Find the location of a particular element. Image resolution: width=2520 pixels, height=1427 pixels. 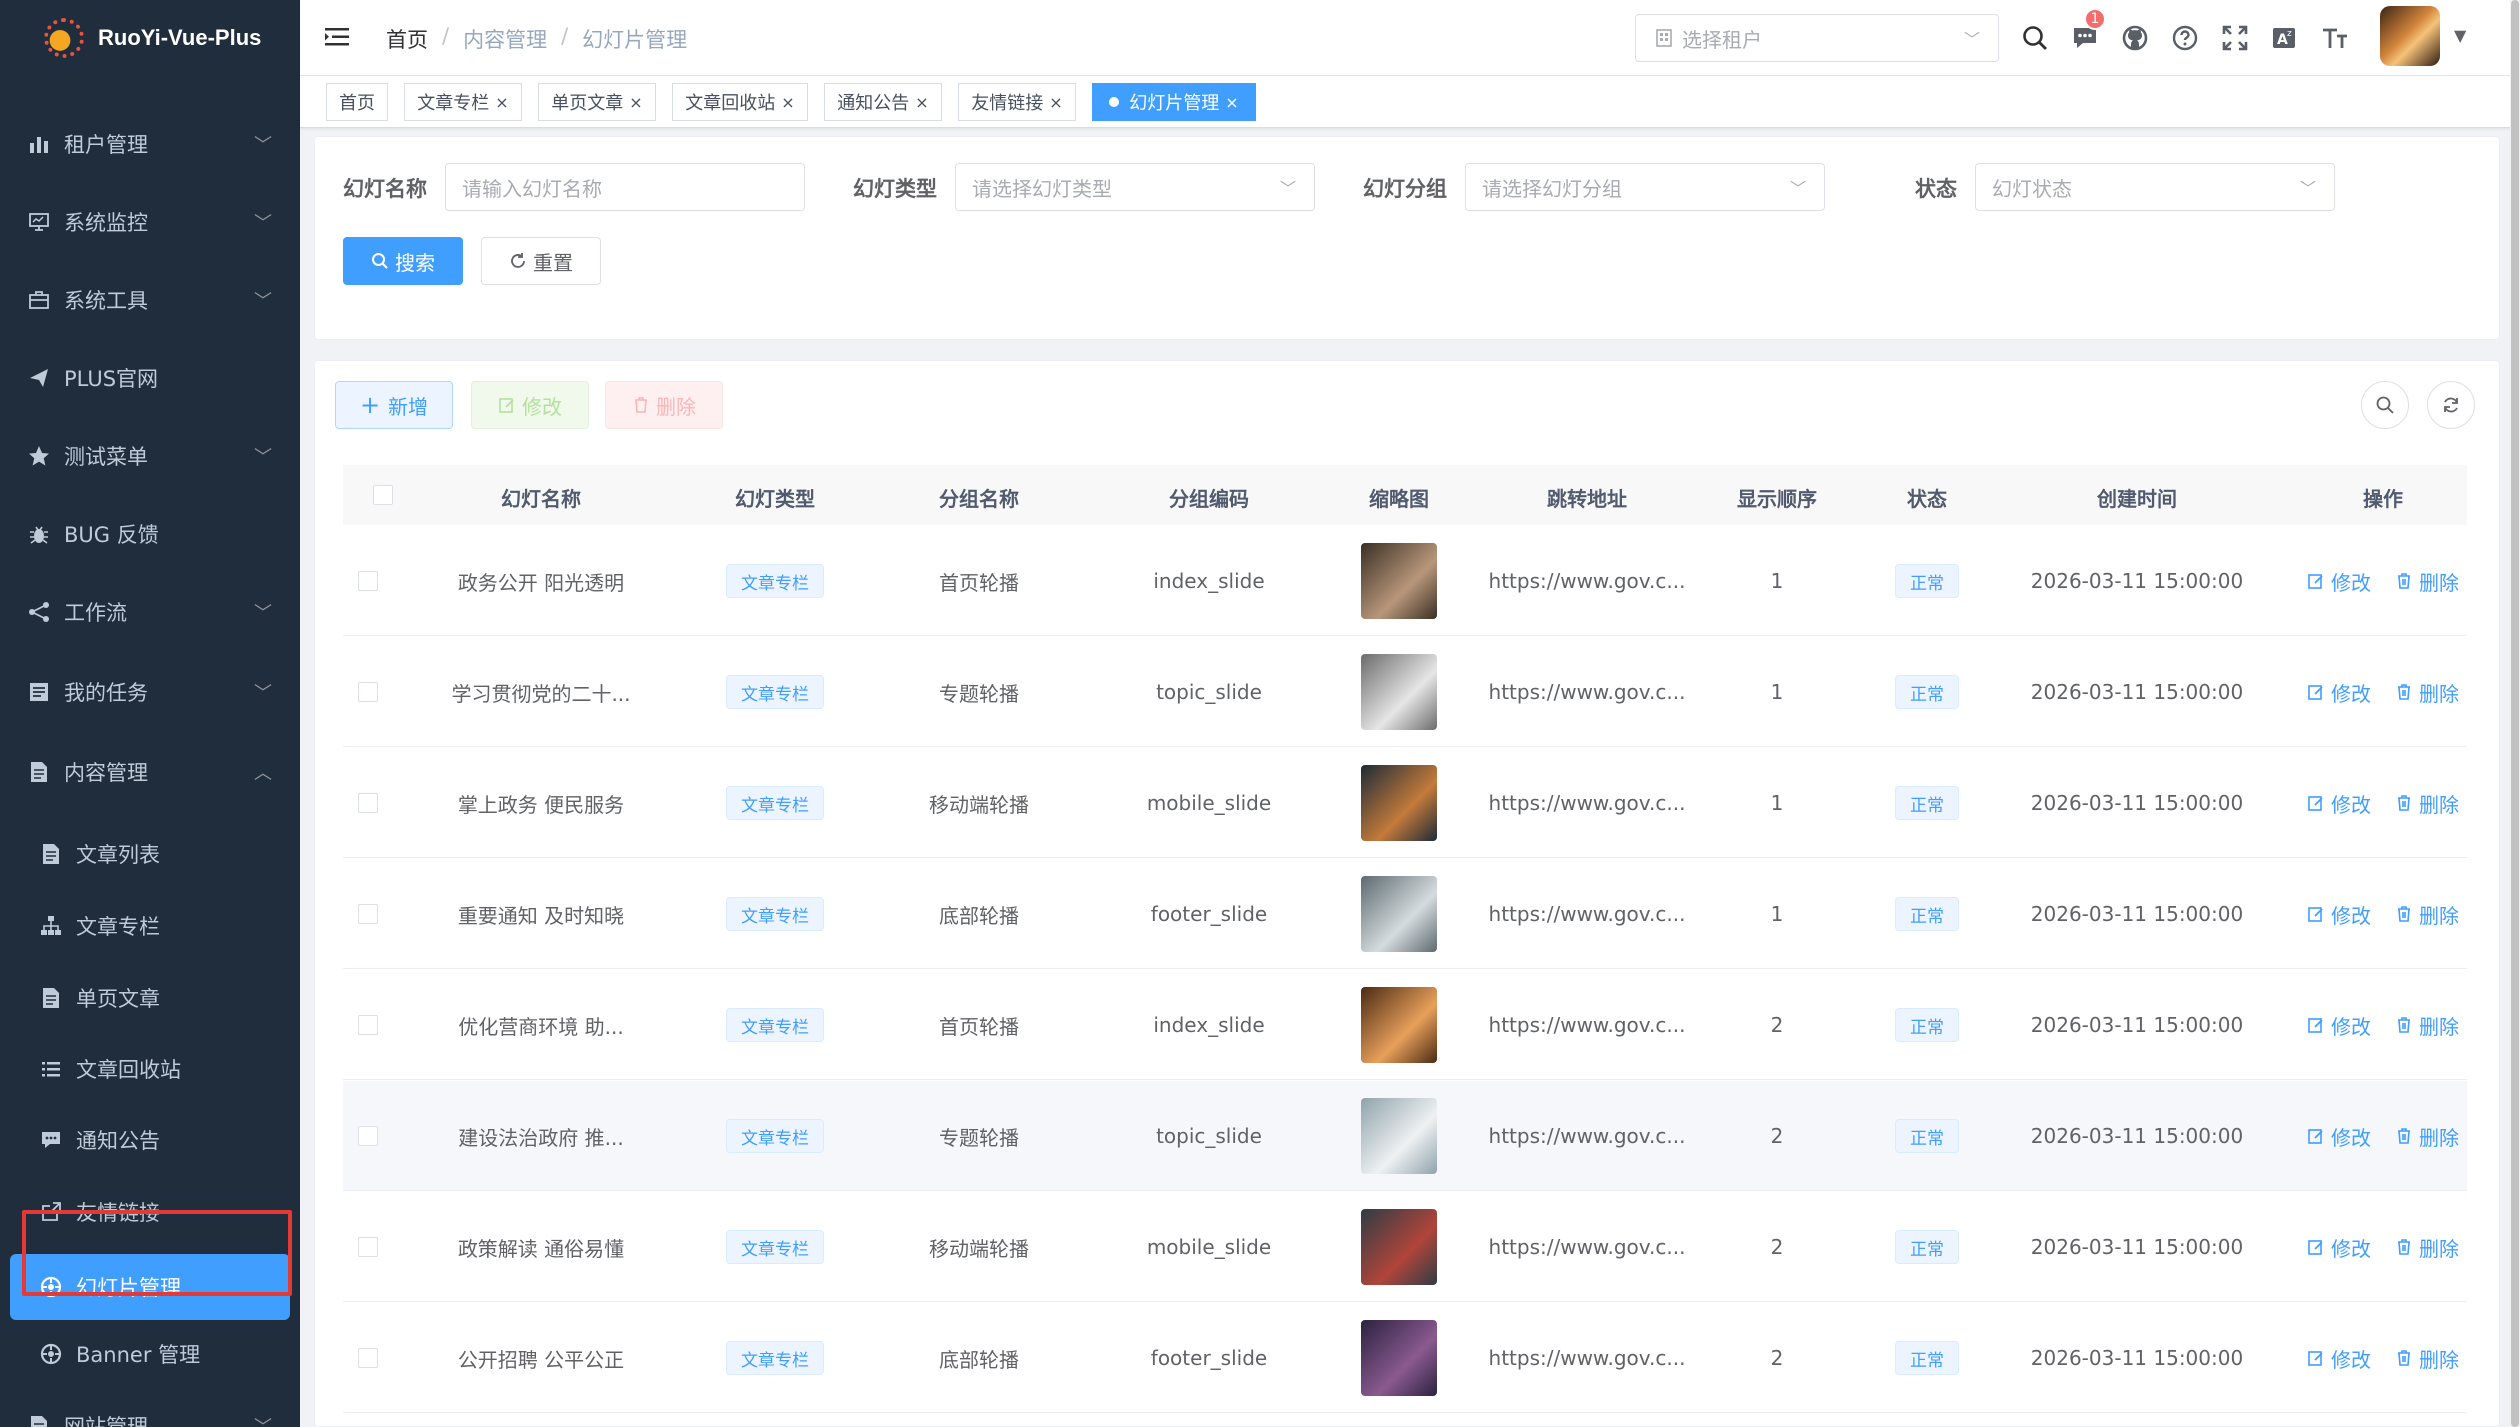

sidebar-item-15: 友情链接 is located at coordinates (150, 1212).